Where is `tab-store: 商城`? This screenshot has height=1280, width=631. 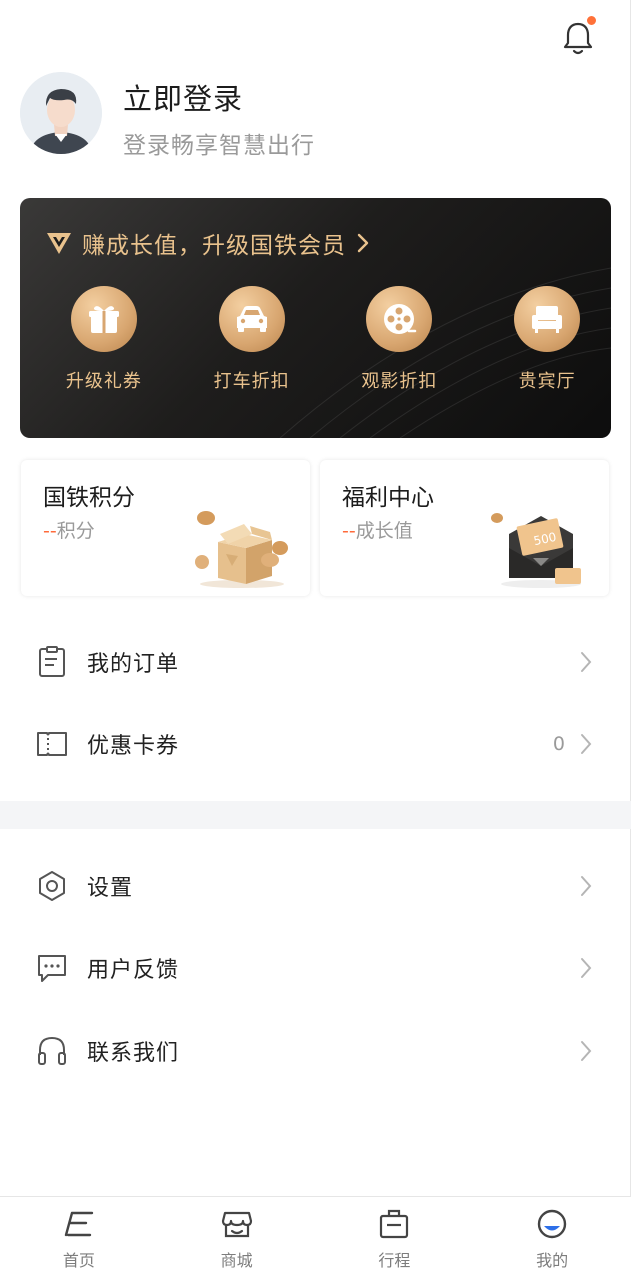
tab-store: 商城 is located at coordinates (237, 1238).